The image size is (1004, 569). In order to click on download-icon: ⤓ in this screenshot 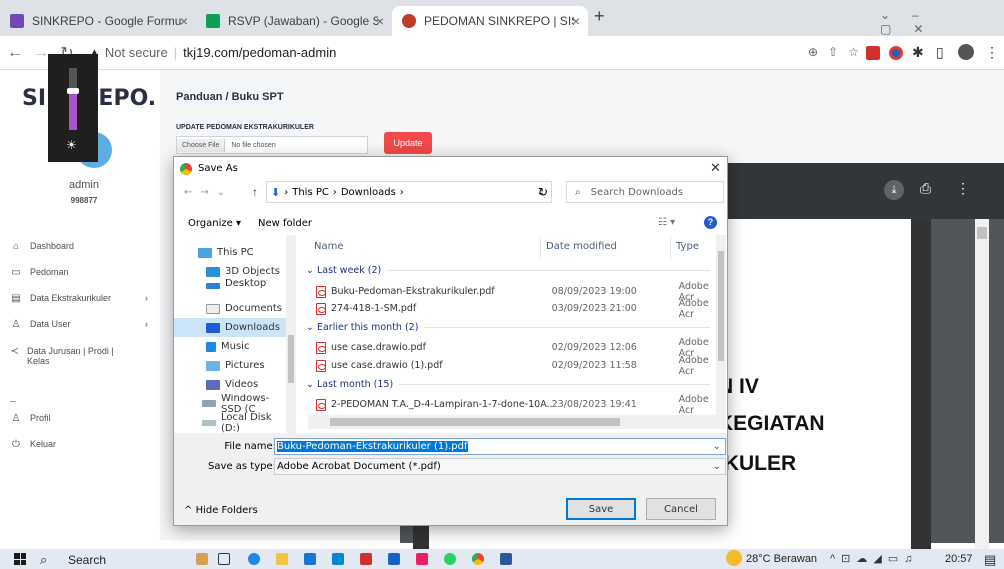, I will do `click(894, 190)`.